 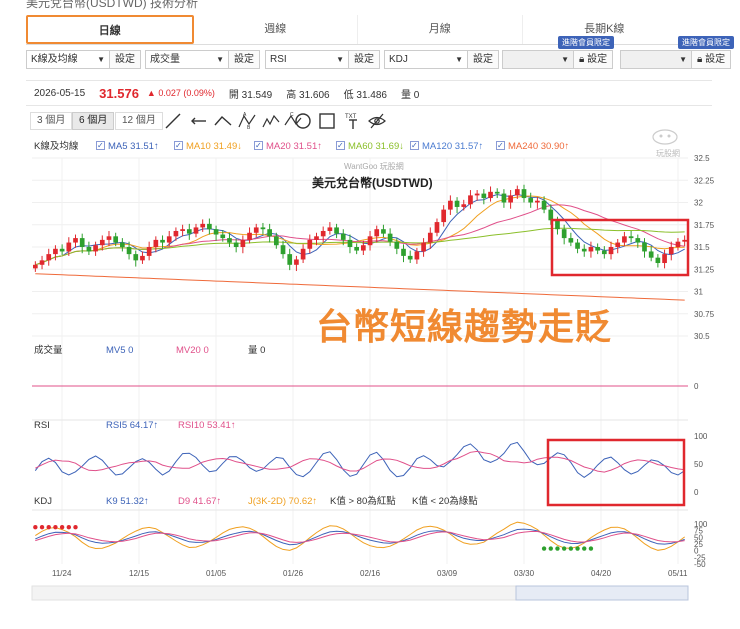 I want to click on kline-select: K線及均線 ▼, so click(x=68, y=59).